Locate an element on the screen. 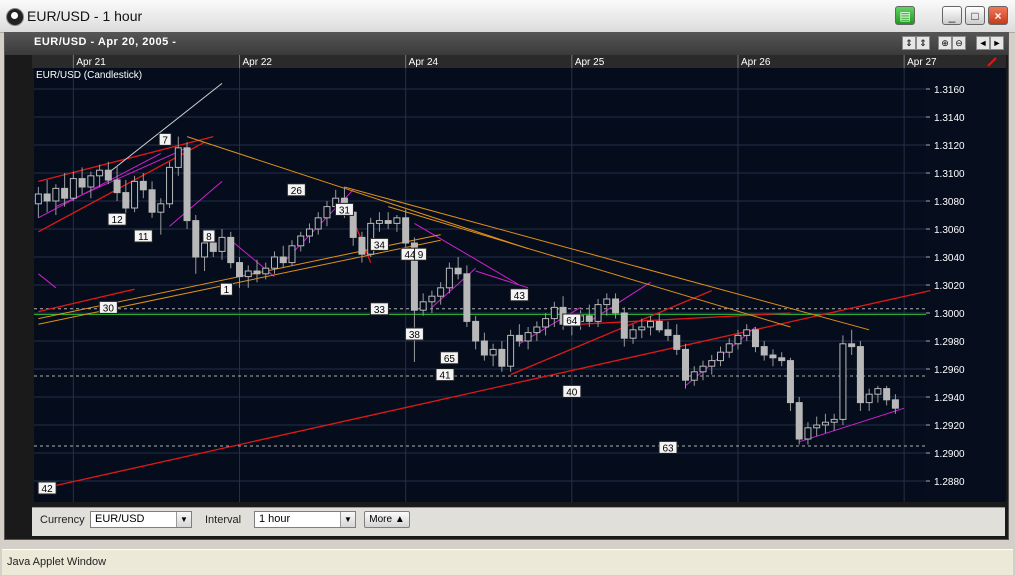 Image resolution: width=1015 pixels, height=576 pixels. currency-value: EUR/USD is located at coordinates (120, 519).